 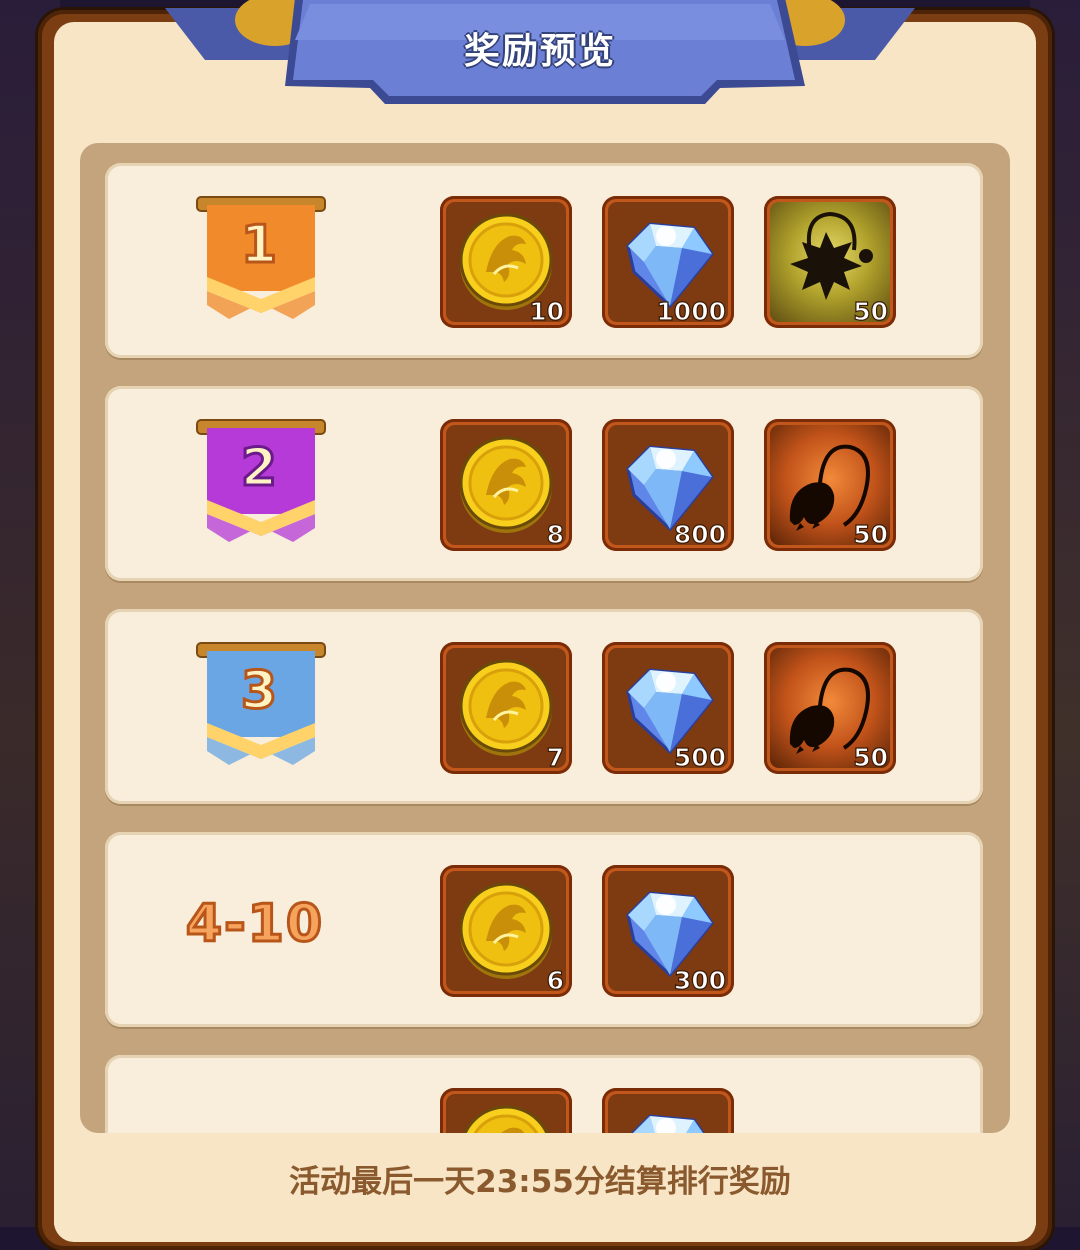 I want to click on reward-qty: 500, so click(x=699, y=757).